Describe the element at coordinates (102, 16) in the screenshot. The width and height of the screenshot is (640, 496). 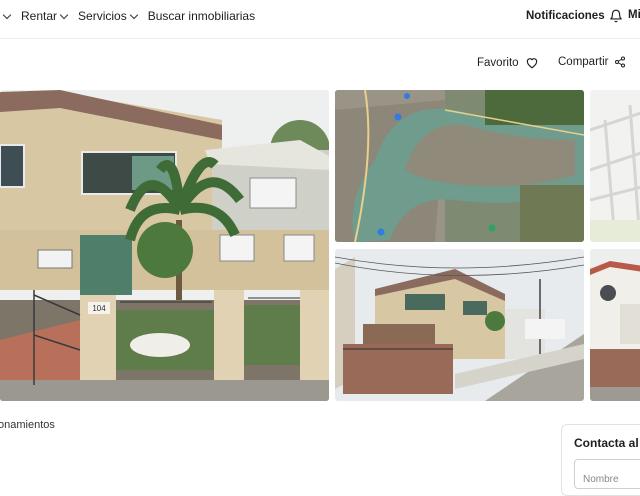
I see `nav-servicios-label: Servicios` at that location.